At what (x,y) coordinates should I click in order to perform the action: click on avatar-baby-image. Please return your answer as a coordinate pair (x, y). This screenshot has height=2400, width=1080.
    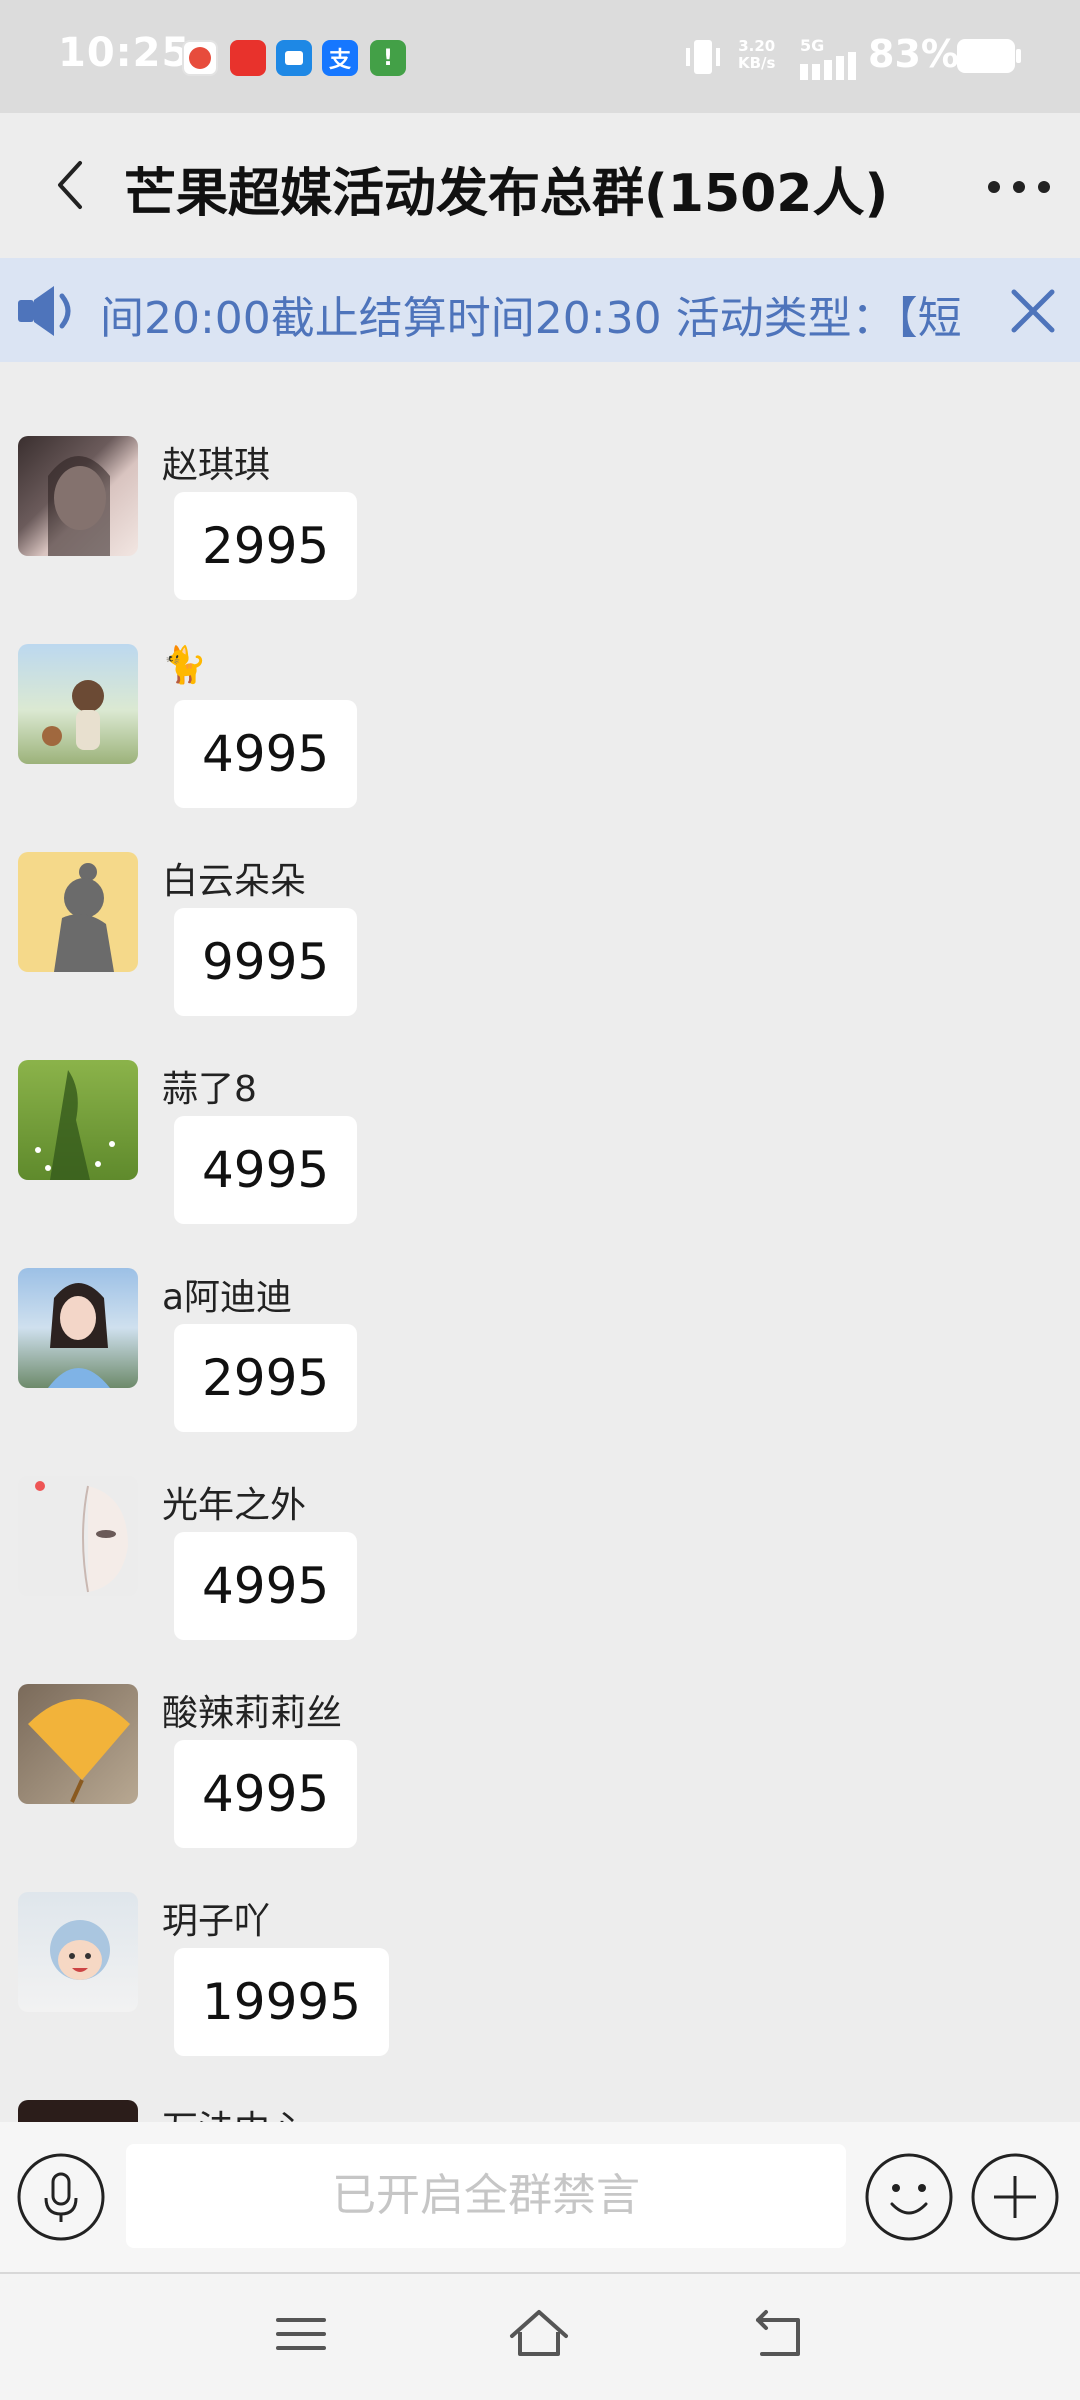
    Looking at the image, I should click on (80, 1950).